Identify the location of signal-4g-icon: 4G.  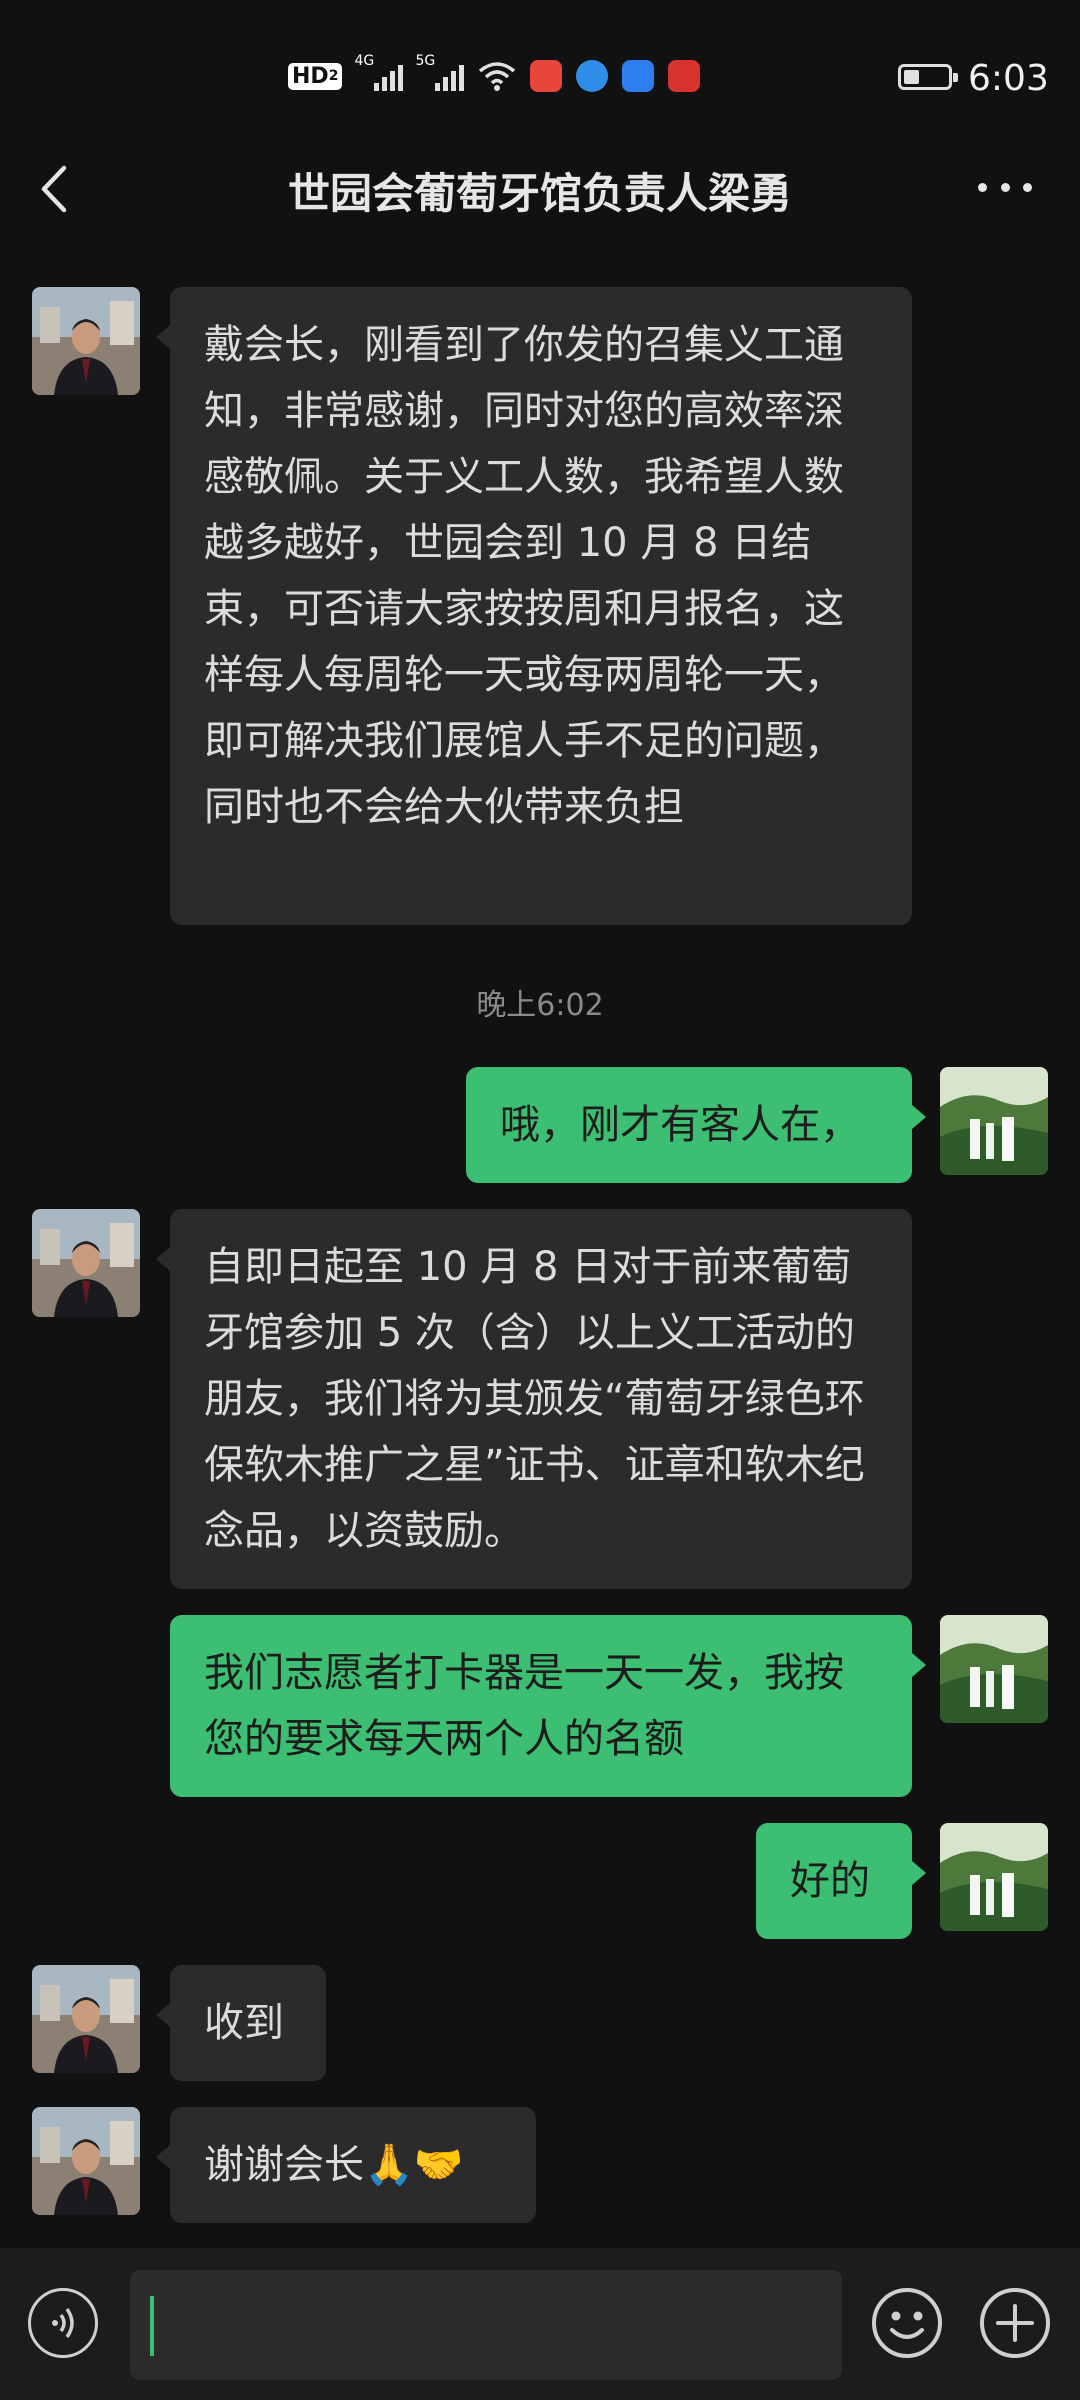
(379, 72).